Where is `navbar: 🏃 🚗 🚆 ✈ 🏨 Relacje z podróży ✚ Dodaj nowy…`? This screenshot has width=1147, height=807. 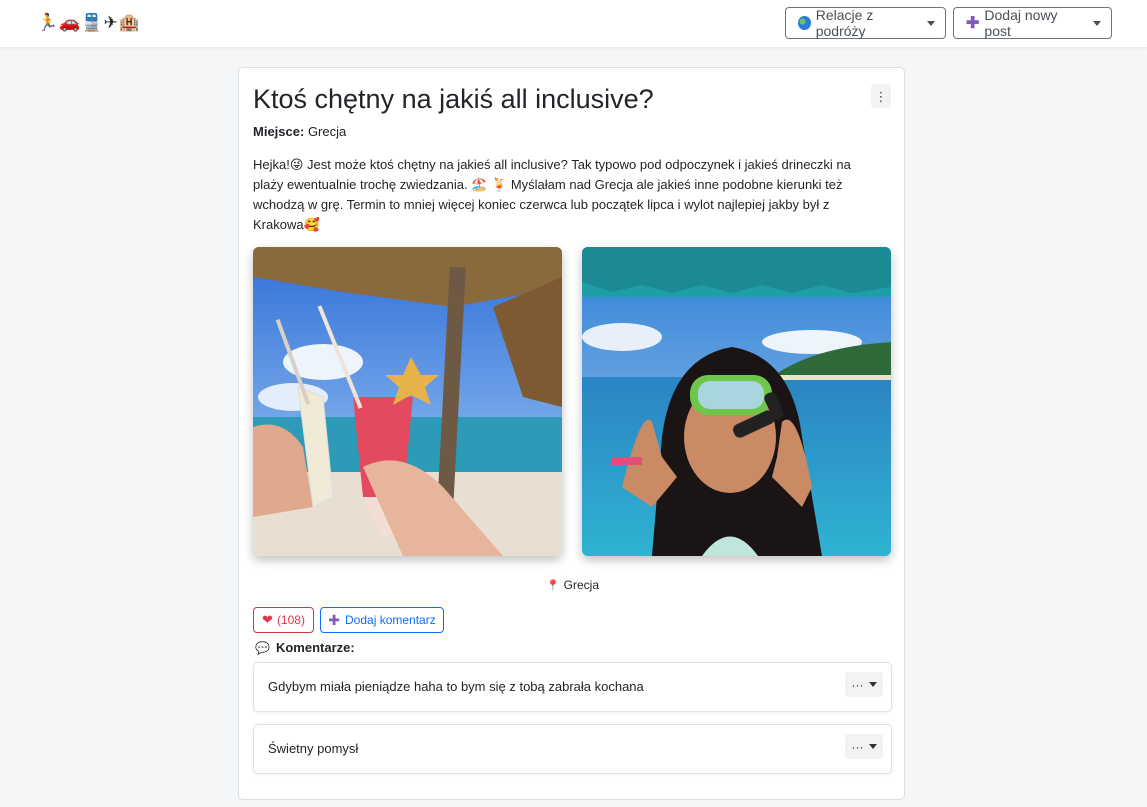
navbar: 🏃 🚗 🚆 ✈ 🏨 Relacje z podróży ✚ Dodaj nowy… is located at coordinates (573, 23).